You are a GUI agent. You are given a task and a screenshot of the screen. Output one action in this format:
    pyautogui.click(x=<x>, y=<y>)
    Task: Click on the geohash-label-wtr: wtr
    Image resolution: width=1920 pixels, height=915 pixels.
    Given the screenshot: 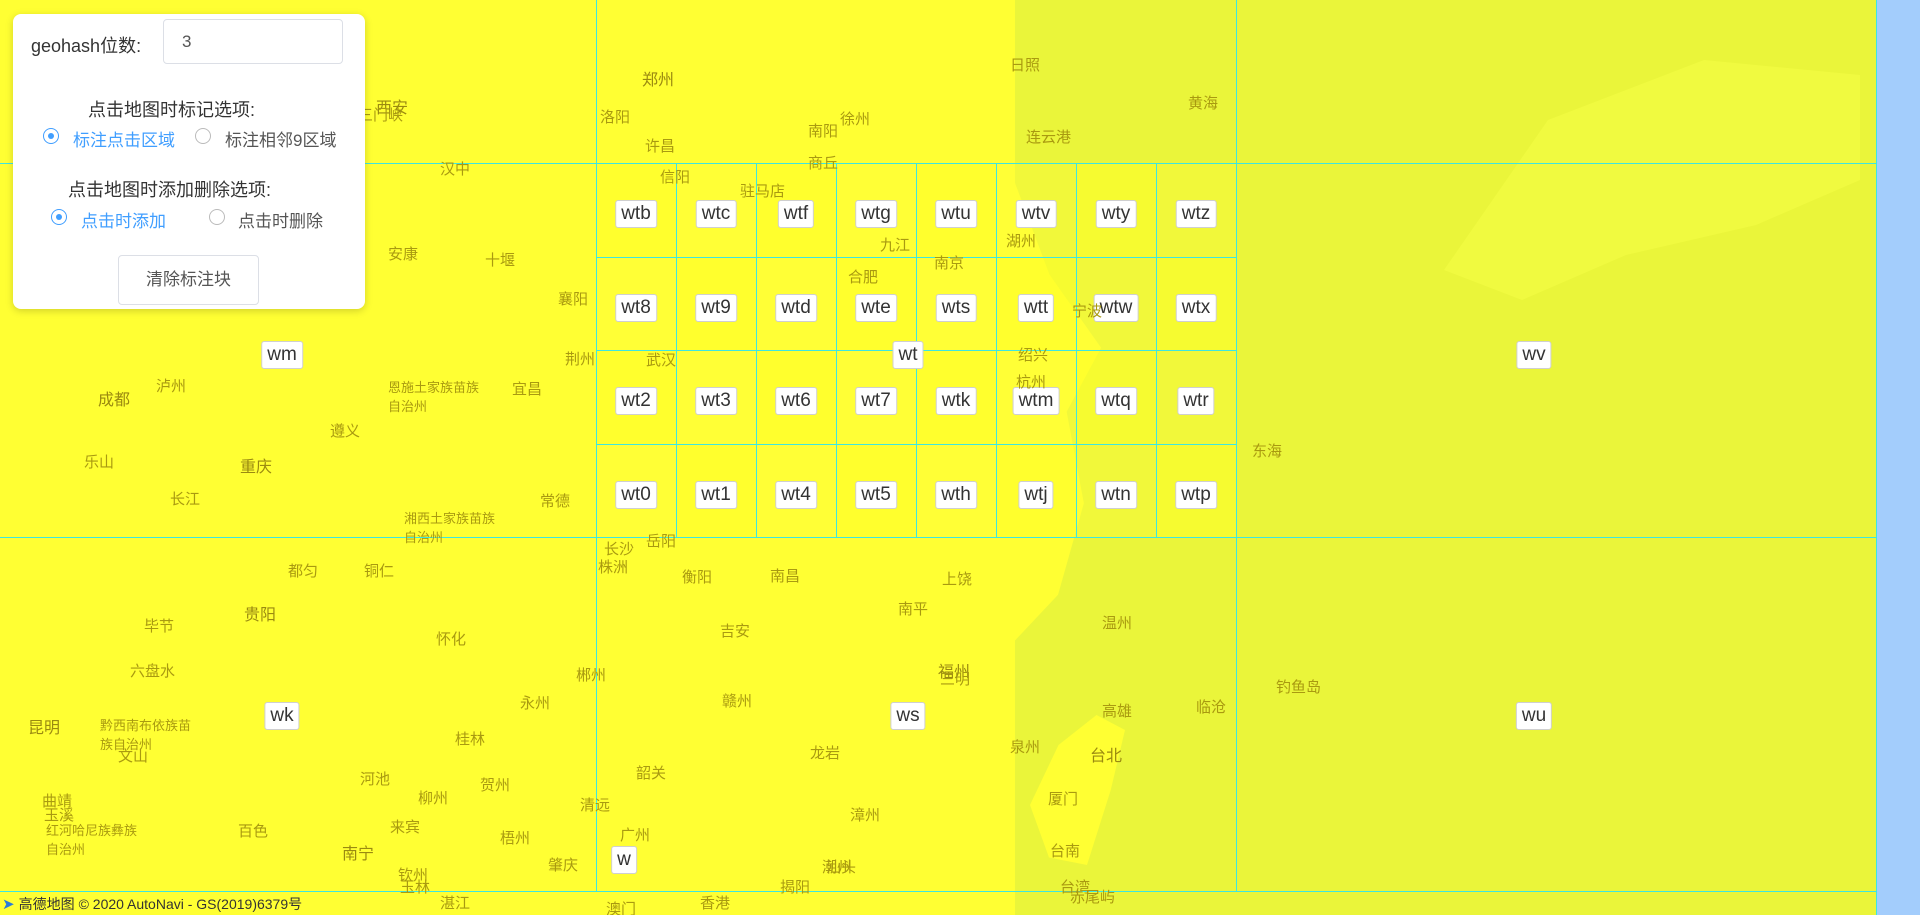 What is the action you would take?
    pyautogui.click(x=1196, y=401)
    